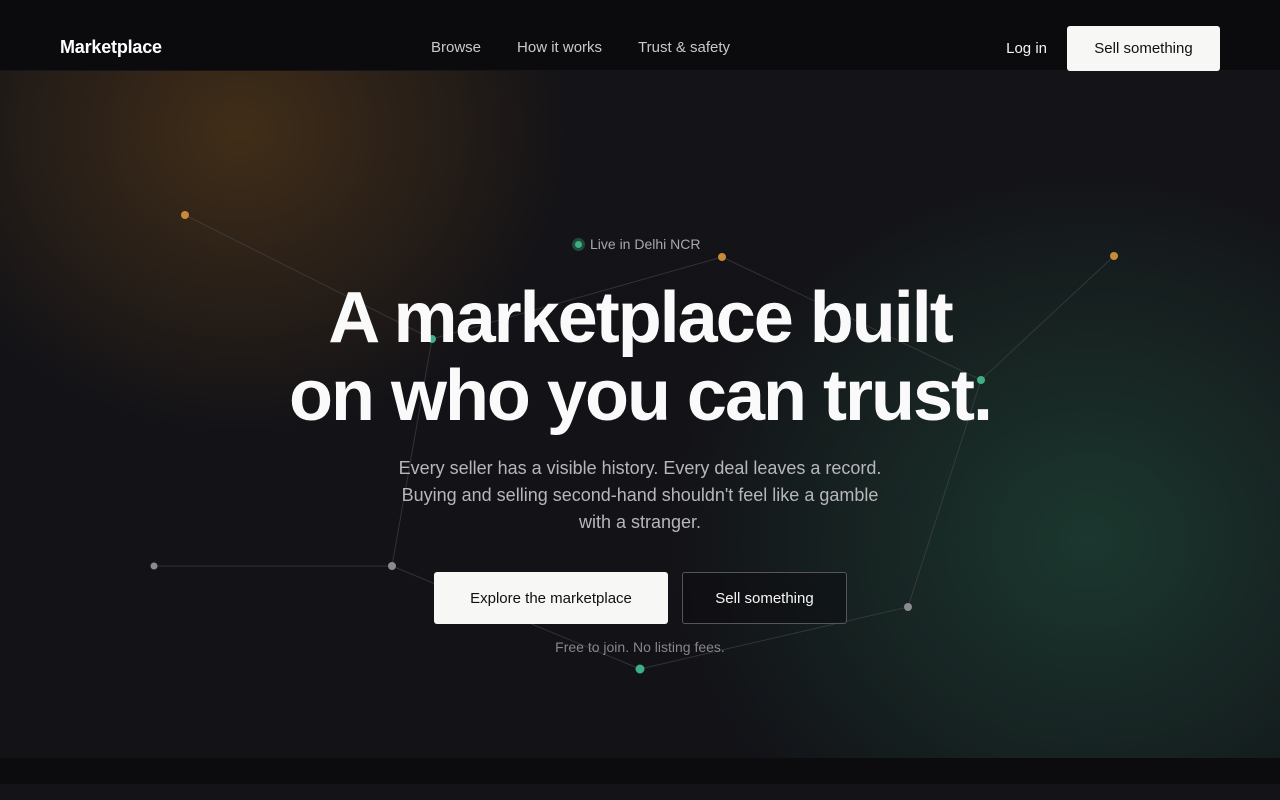 This screenshot has width=1280, height=800. I want to click on node-green, so click(640, 669).